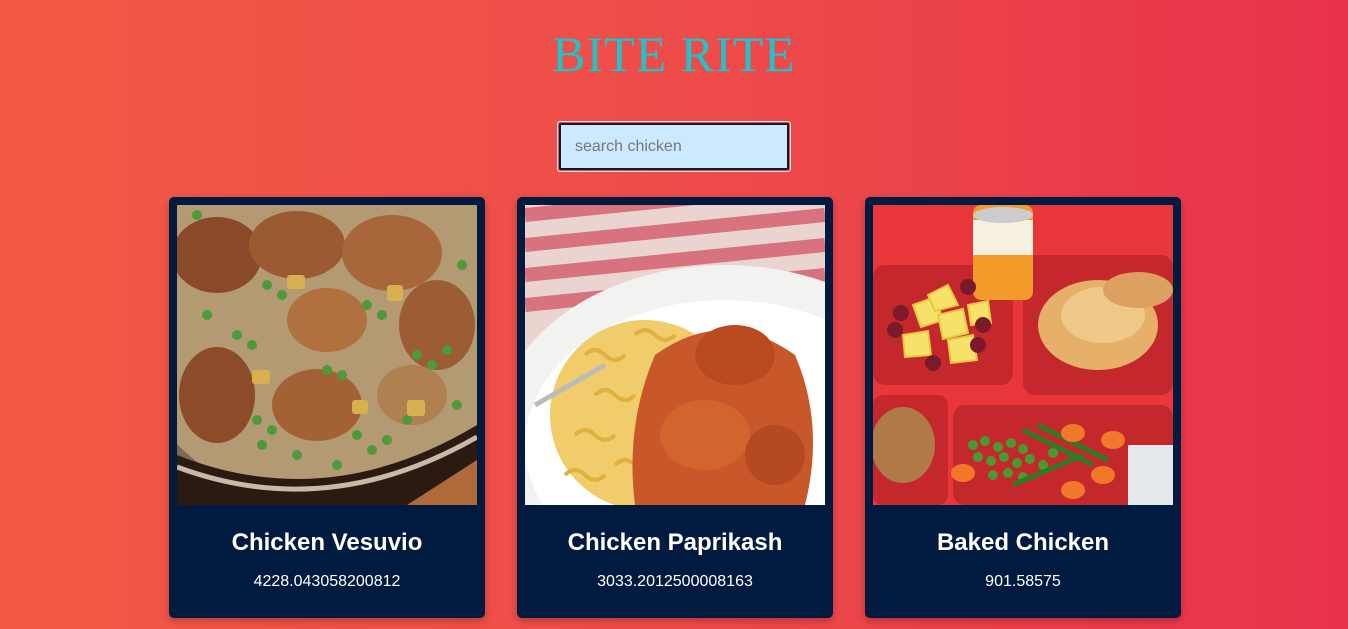 Image resolution: width=1348 pixels, height=629 pixels. Describe the element at coordinates (675, 581) in the screenshot. I see `recipe-calories: 3033.2012500008163` at that location.